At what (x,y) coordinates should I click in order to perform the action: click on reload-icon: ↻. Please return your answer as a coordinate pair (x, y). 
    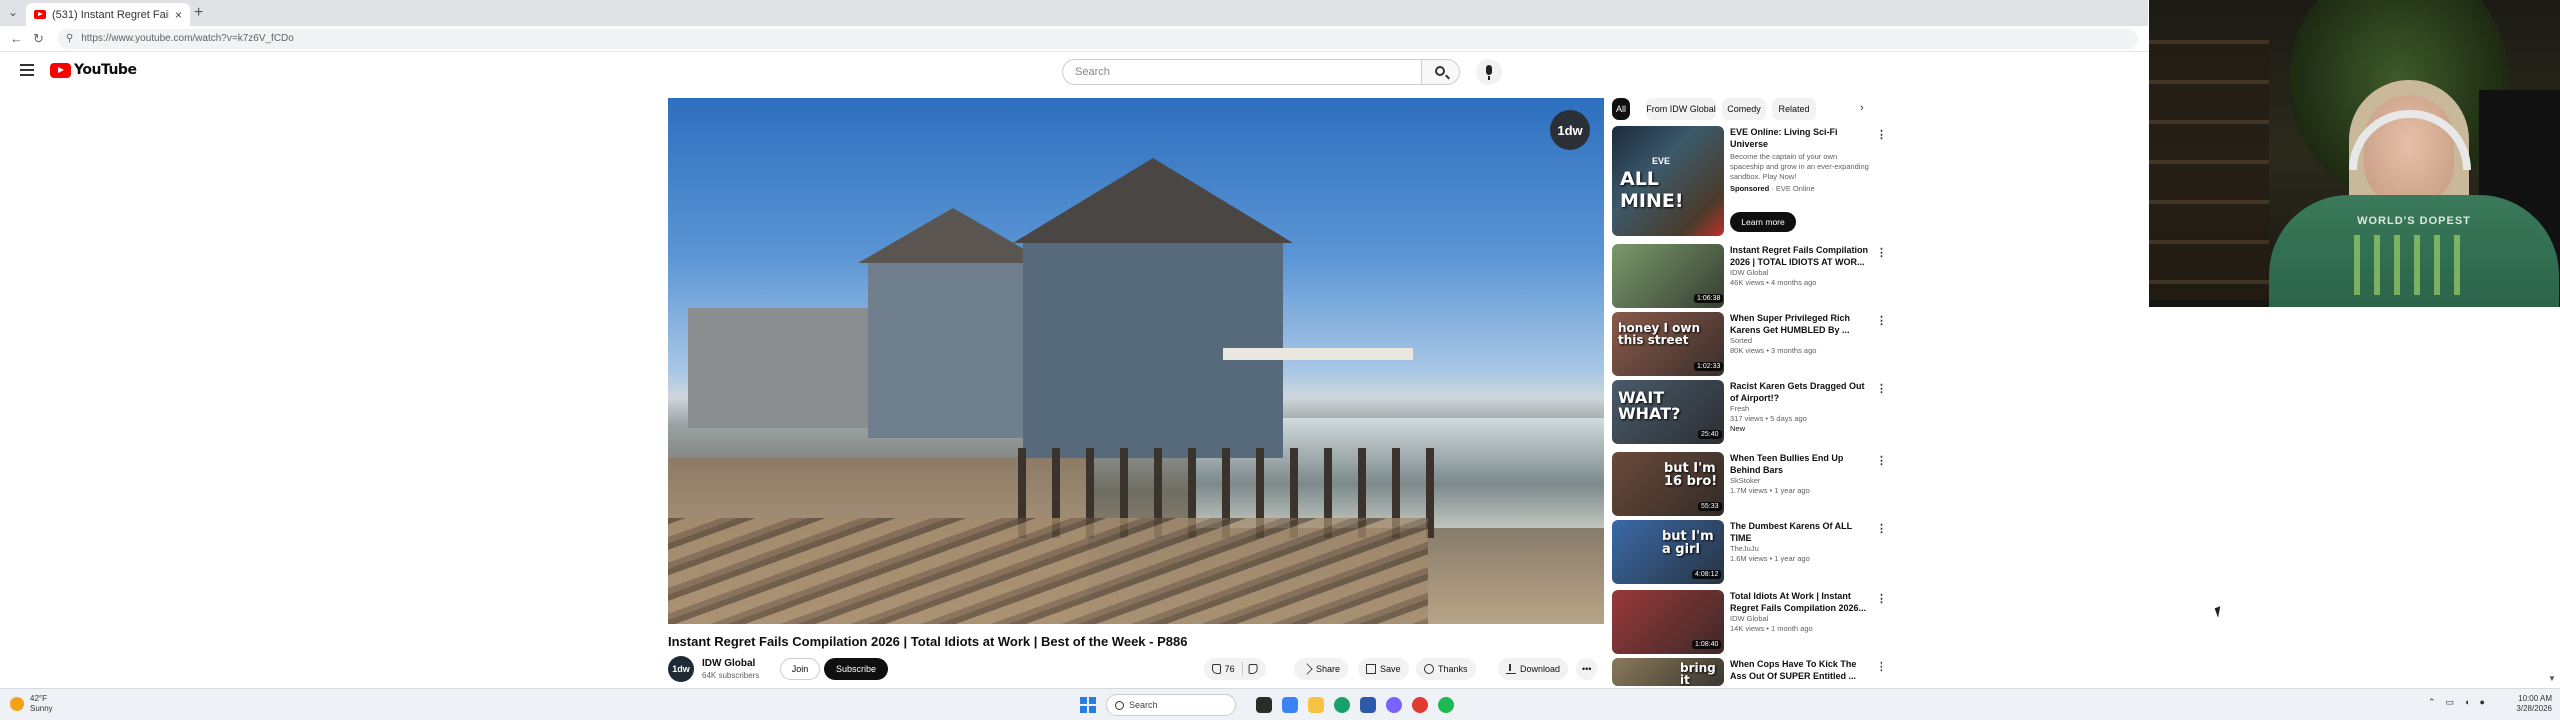
    Looking at the image, I should click on (38, 39).